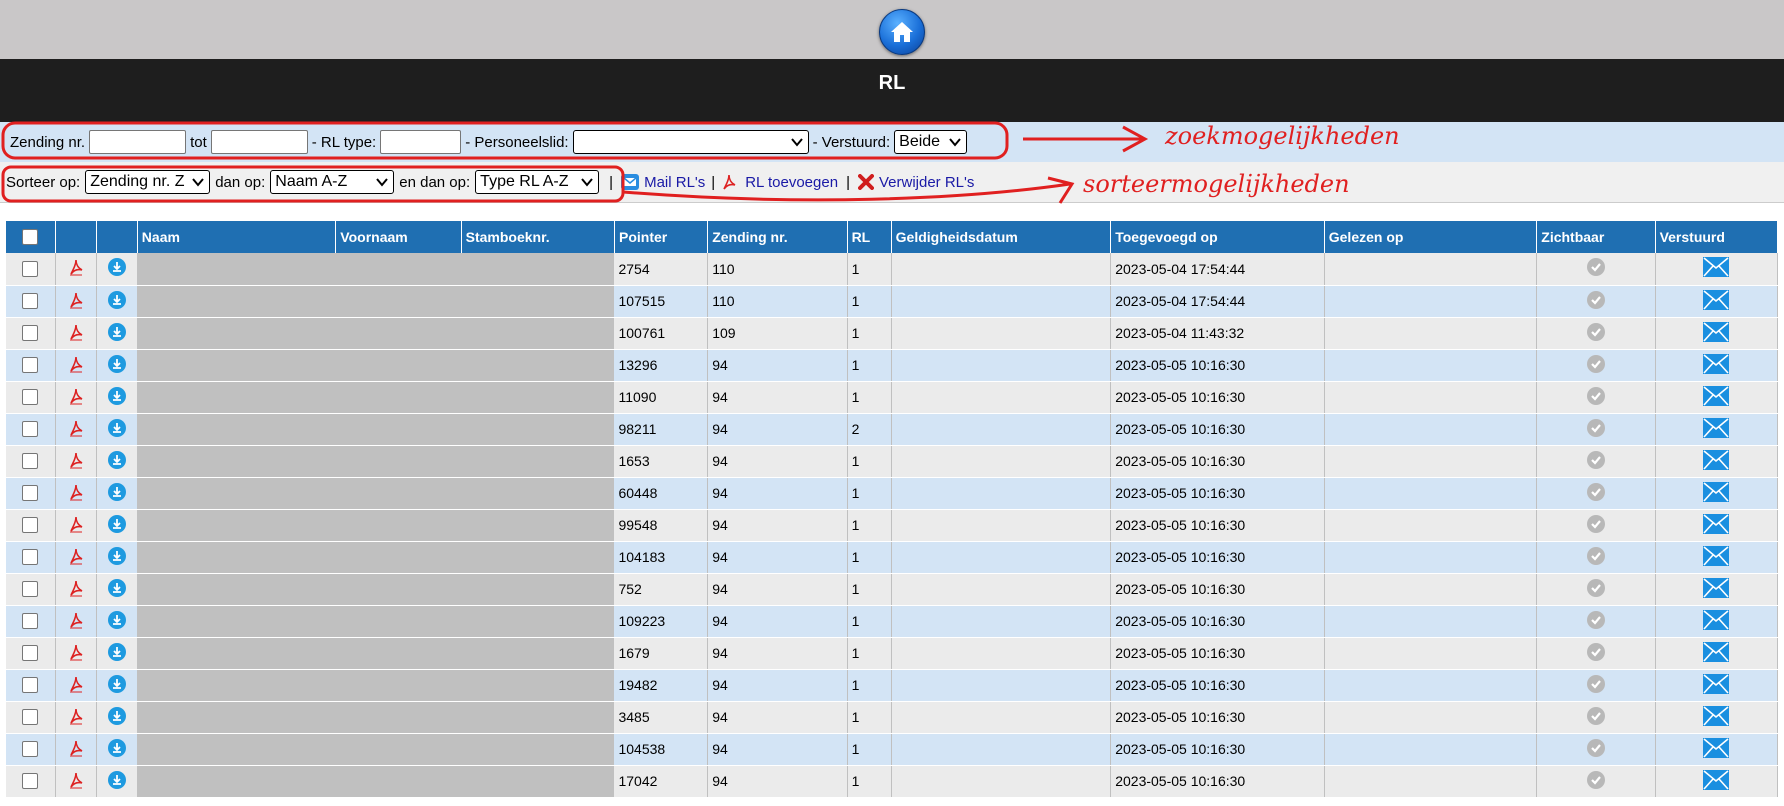 The width and height of the screenshot is (1784, 806). I want to click on sort-second-select: Naam A-Z, so click(332, 182).